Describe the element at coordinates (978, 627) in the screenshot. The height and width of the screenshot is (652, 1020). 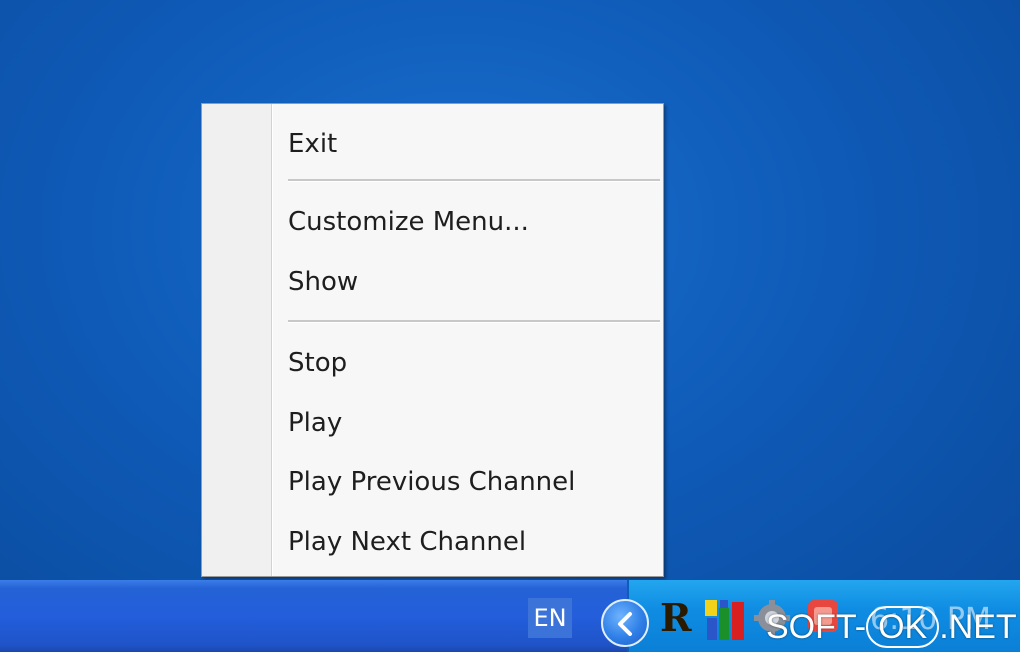
I see `watermark-right: .NET` at that location.